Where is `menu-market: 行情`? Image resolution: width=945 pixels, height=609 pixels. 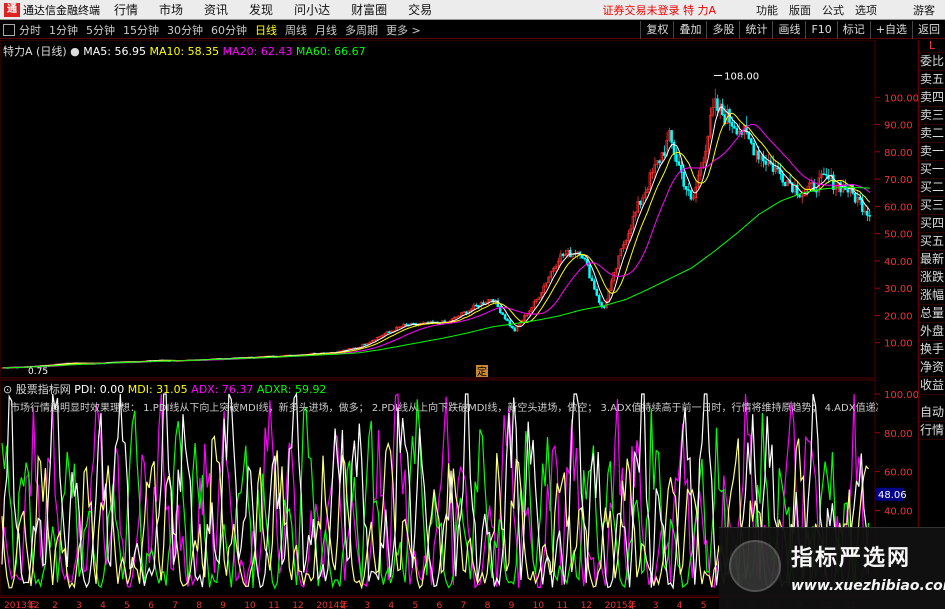 menu-market: 行情 is located at coordinates (126, 9).